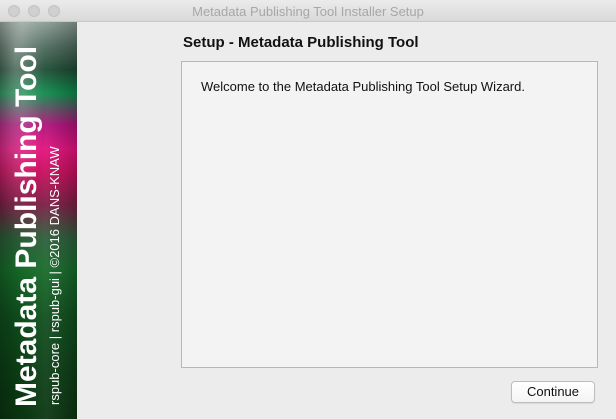 The height and width of the screenshot is (419, 616). Describe the element at coordinates (26, 226) in the screenshot. I see `banner-title: Metadata Publishing Tool` at that location.